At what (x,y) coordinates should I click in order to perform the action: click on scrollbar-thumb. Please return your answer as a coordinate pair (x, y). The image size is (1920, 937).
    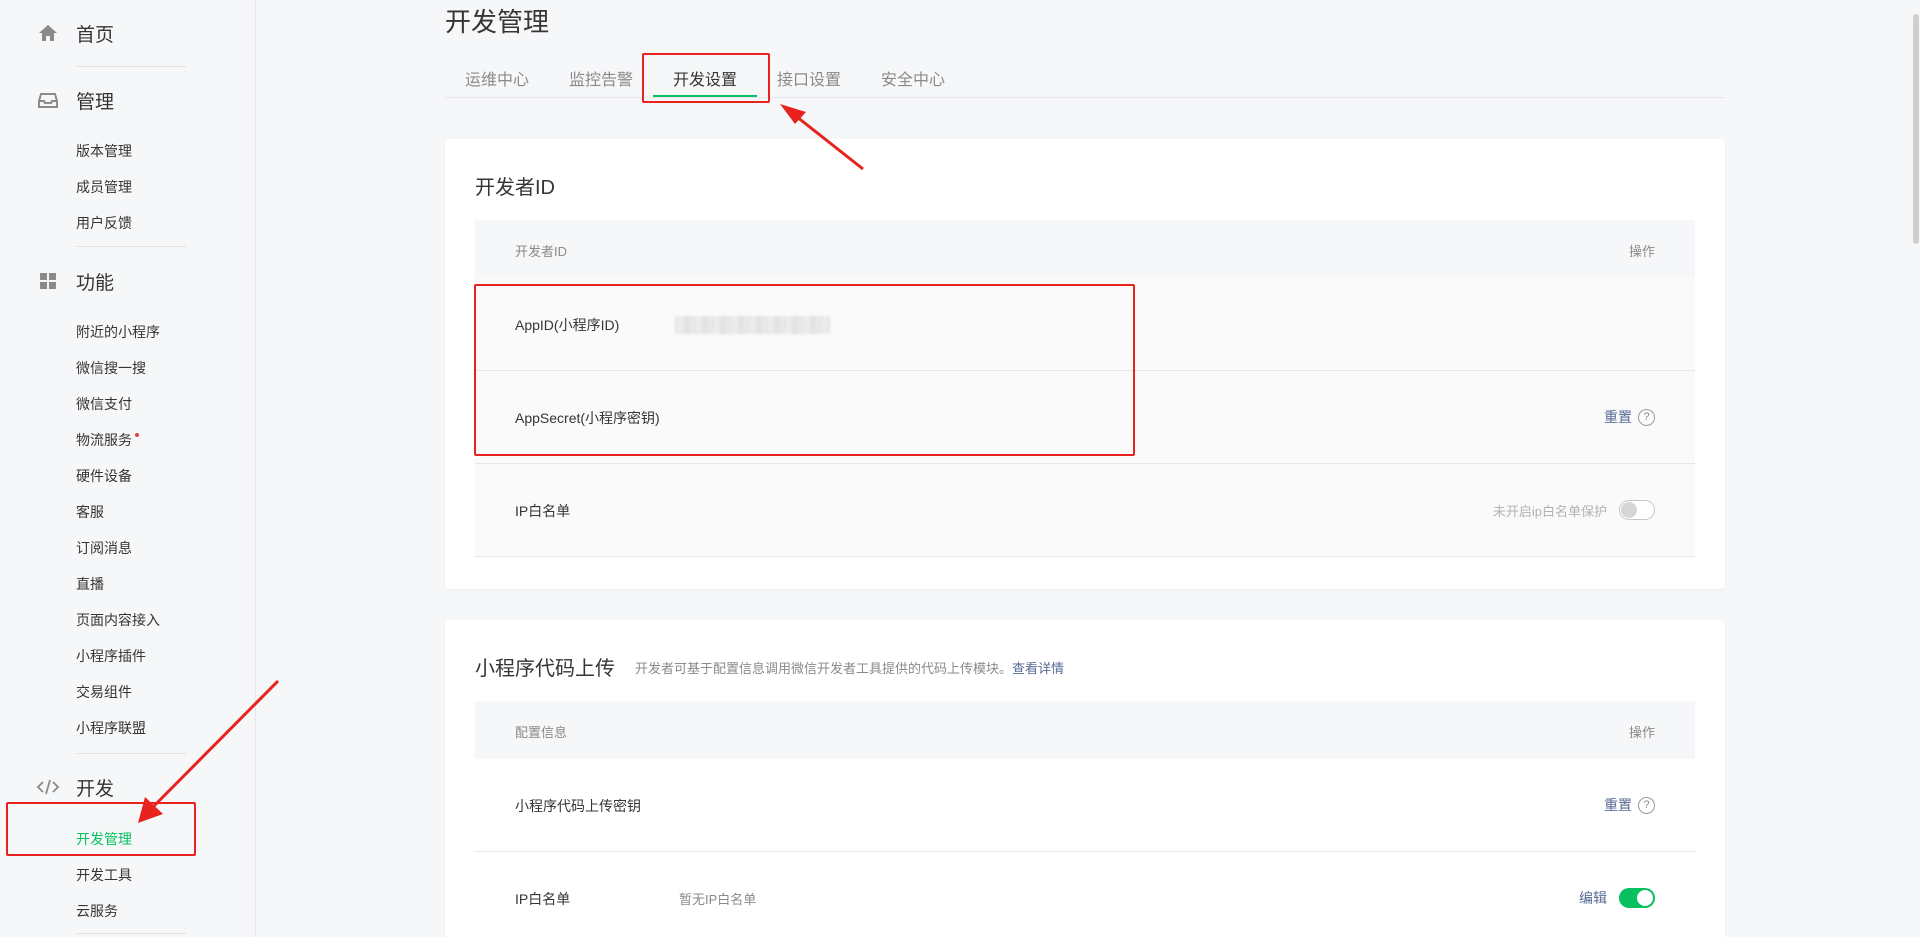
    Looking at the image, I should click on (1916, 129).